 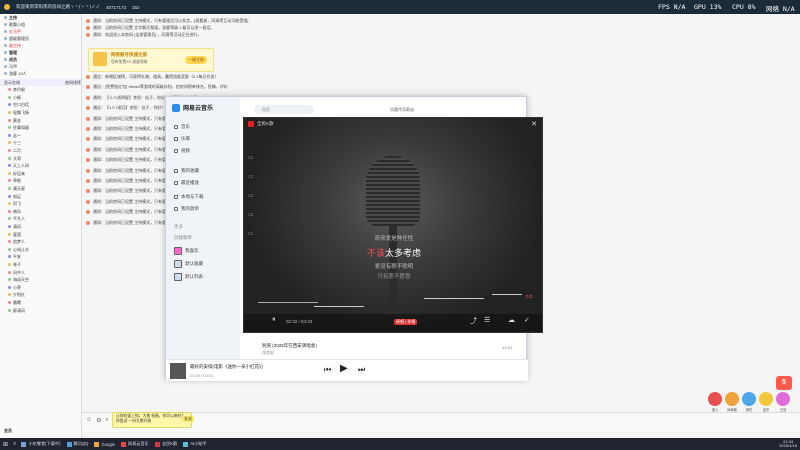 What do you see at coordinates (386, 349) in the screenshot?
I see `track-row: 别哭 (2025年在西安演唱会) 徐良安 03:34` at bounding box center [386, 349].